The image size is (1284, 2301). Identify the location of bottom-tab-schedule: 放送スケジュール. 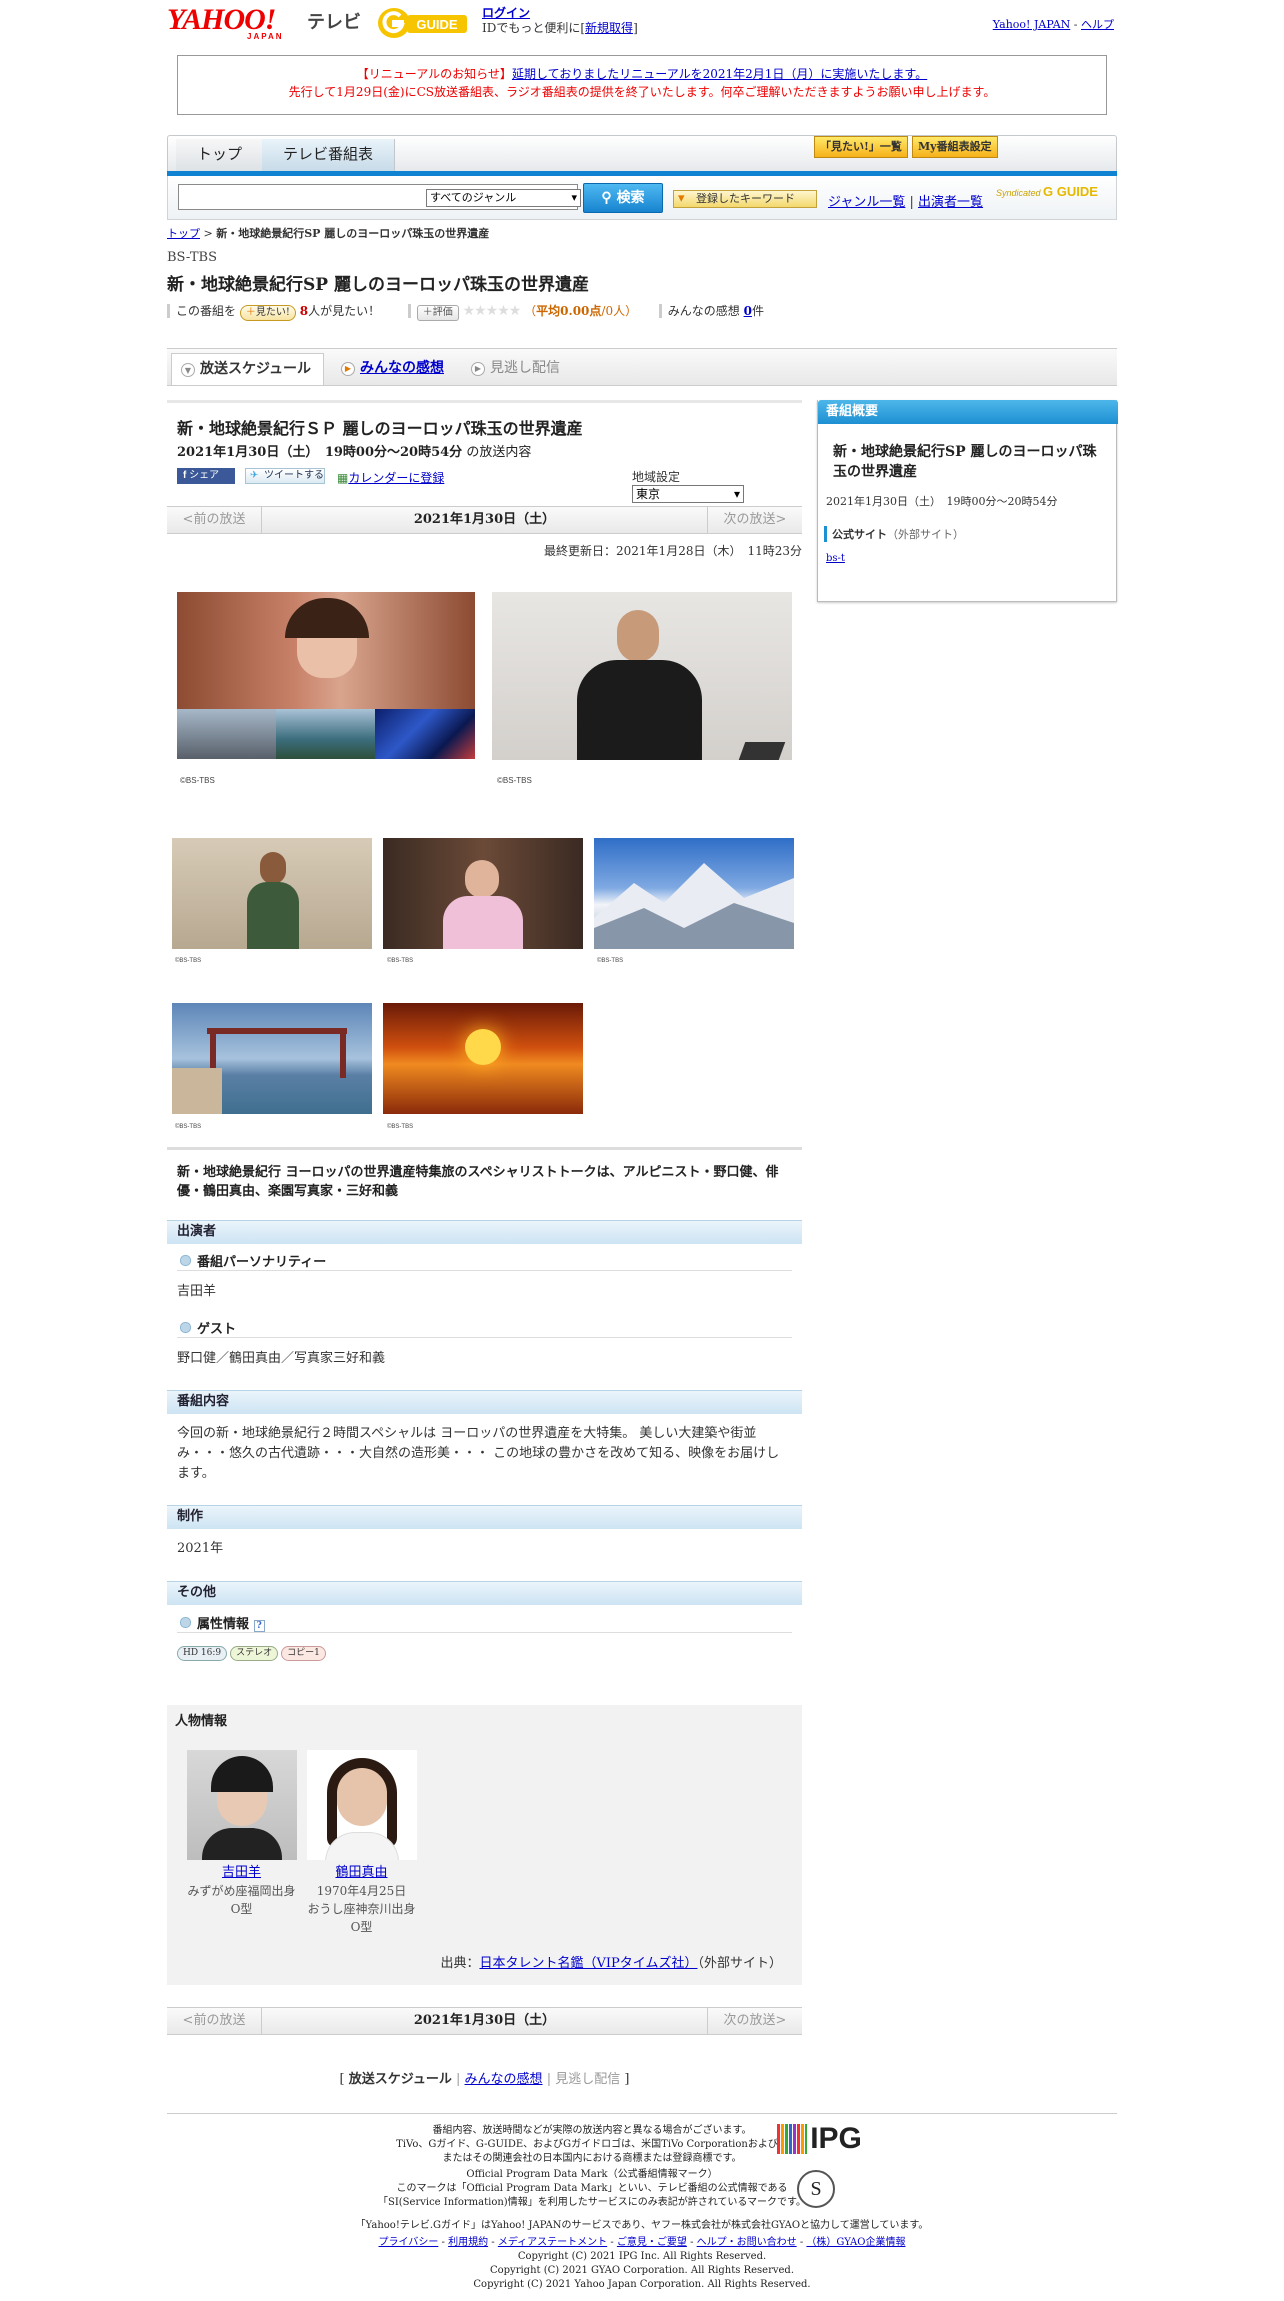
(400, 2079).